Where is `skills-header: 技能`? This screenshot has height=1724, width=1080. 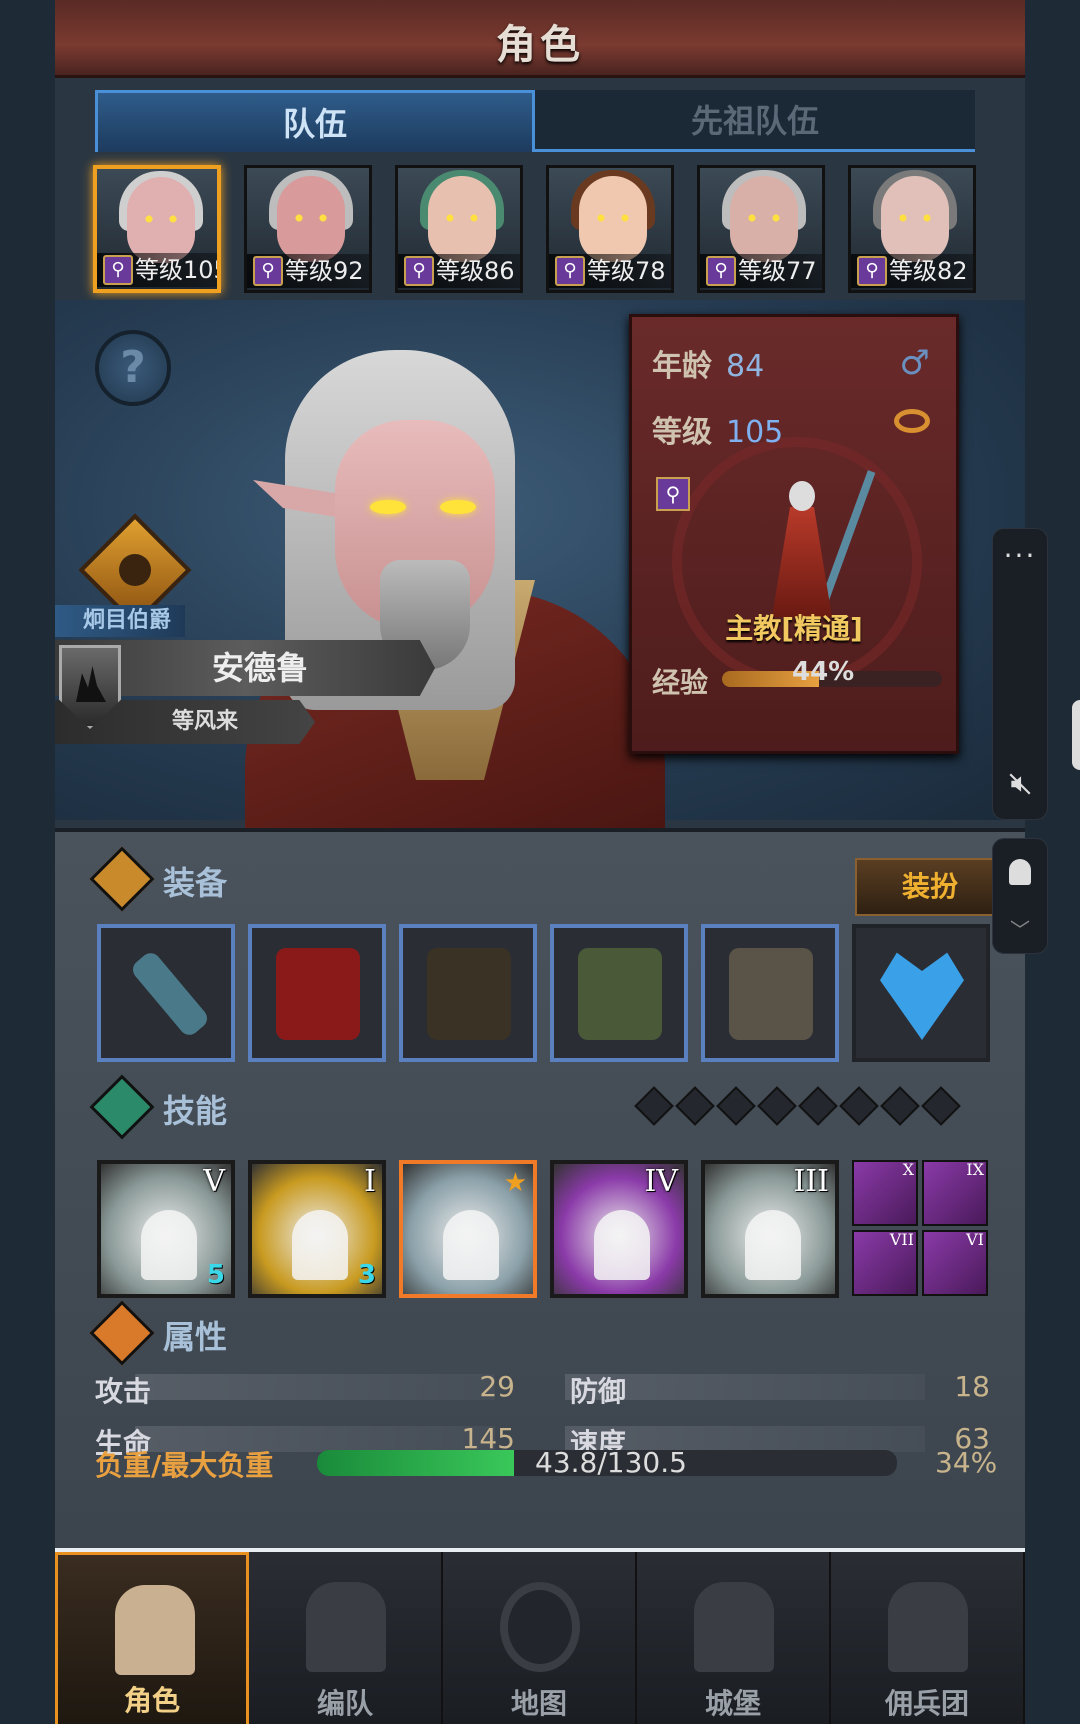
skills-header: 技能 is located at coordinates (540, 1107).